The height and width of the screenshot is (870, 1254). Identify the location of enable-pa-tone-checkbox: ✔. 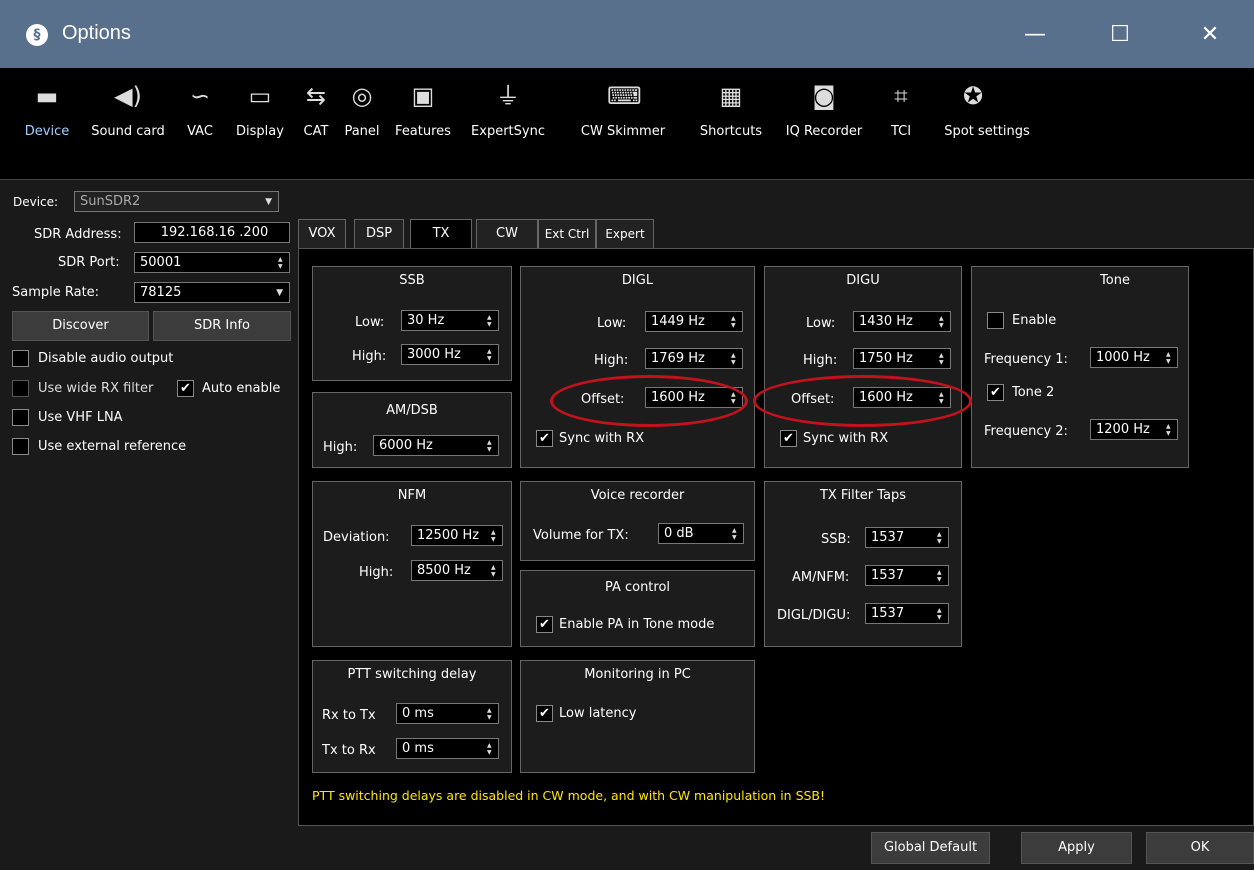
(544, 624).